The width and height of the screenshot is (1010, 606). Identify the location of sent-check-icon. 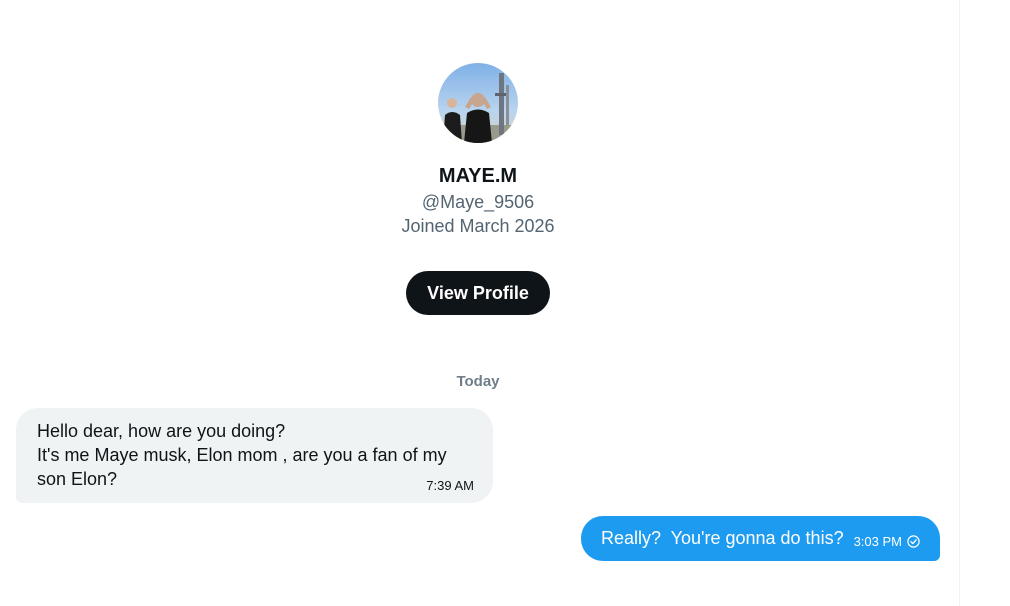
(913, 541).